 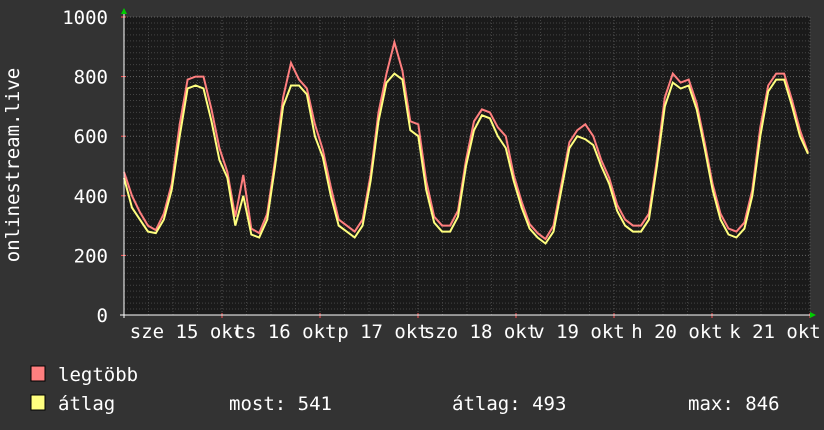 I want to click on legend-avg-value: átlag: 493, so click(x=509, y=404).